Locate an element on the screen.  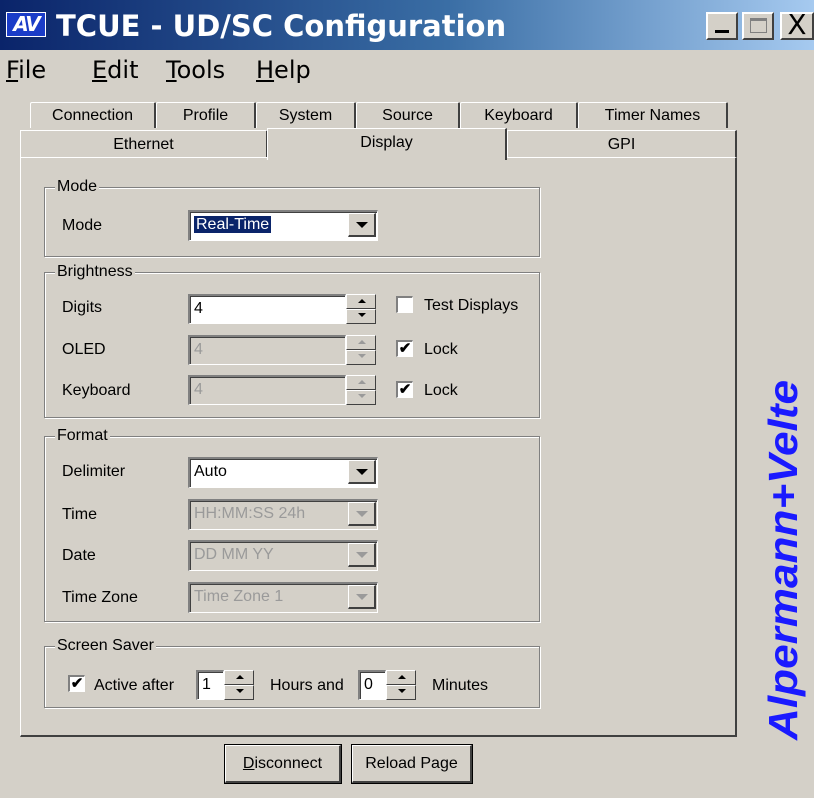
digits-spin-down is located at coordinates (361, 316).